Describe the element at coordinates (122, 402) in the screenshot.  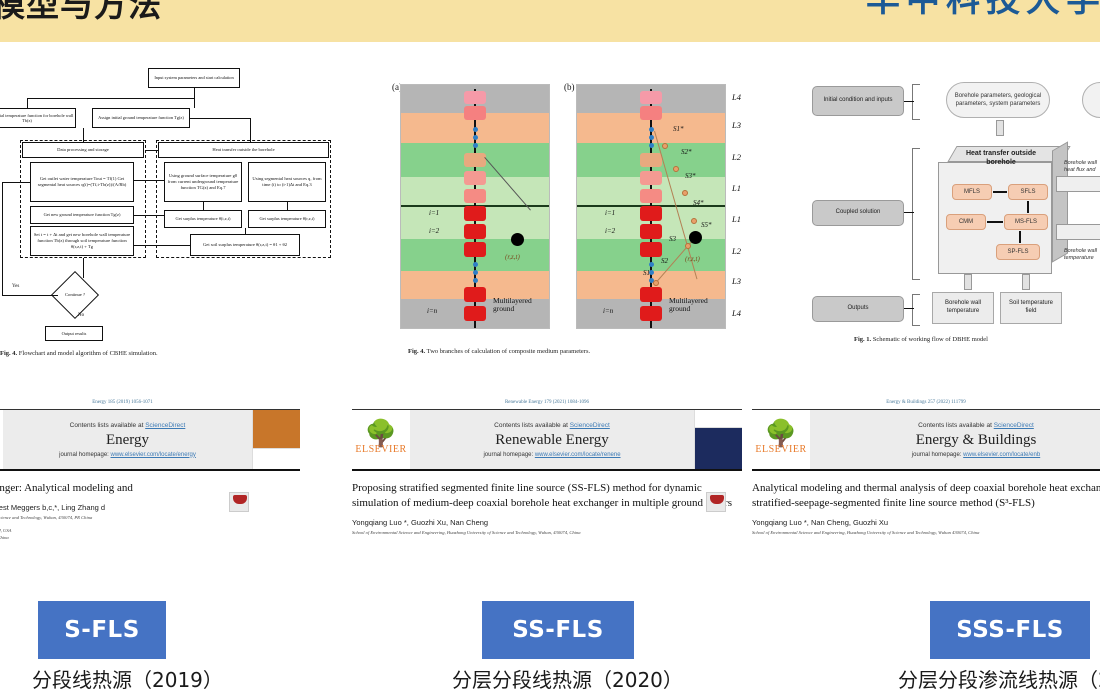
I see `running-head: Energy 185 (2019) 1056-1071` at that location.